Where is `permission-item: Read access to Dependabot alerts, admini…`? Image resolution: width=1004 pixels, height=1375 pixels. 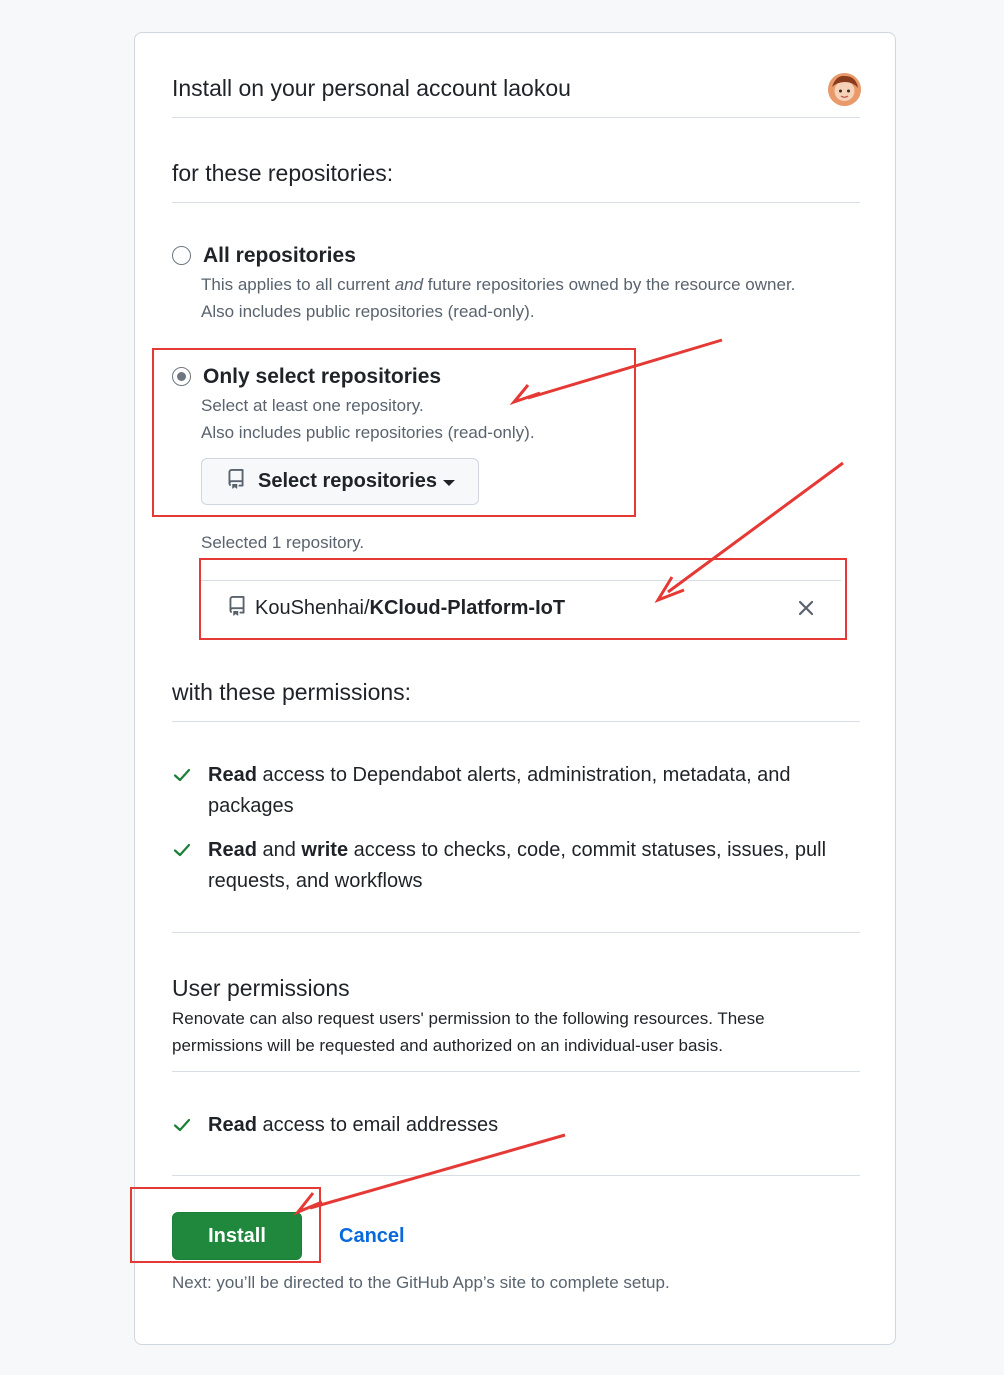
permission-item: Read access to Dependabot alerts, admini… is located at coordinates (500, 791).